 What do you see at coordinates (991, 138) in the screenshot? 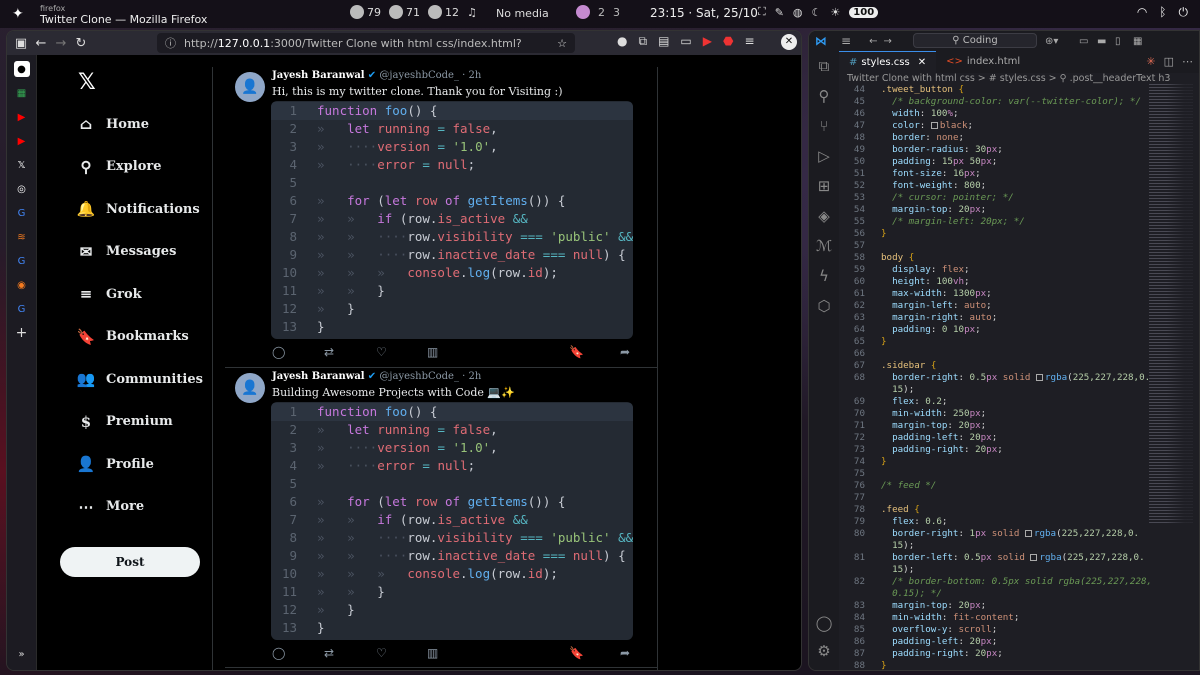
I see `editor-line: 48 border: none;` at bounding box center [991, 138].